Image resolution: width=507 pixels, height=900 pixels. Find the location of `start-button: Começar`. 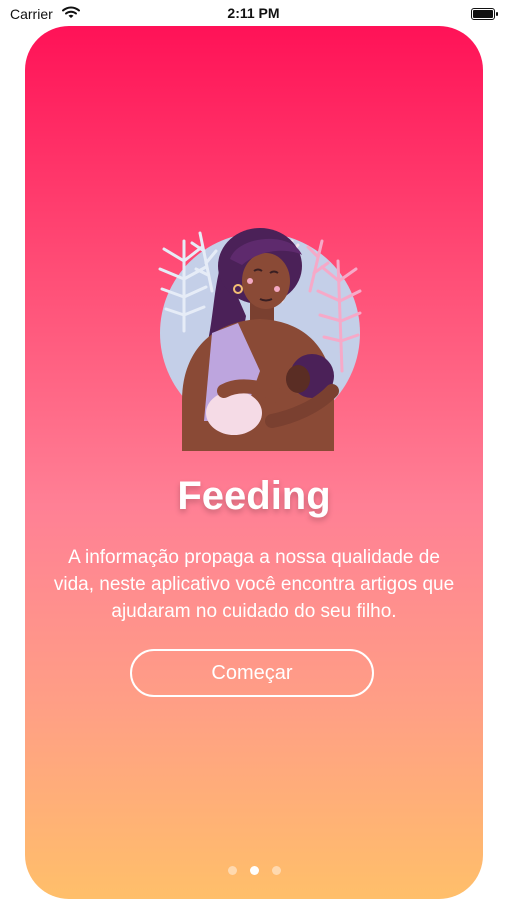

start-button: Começar is located at coordinates (252, 673).